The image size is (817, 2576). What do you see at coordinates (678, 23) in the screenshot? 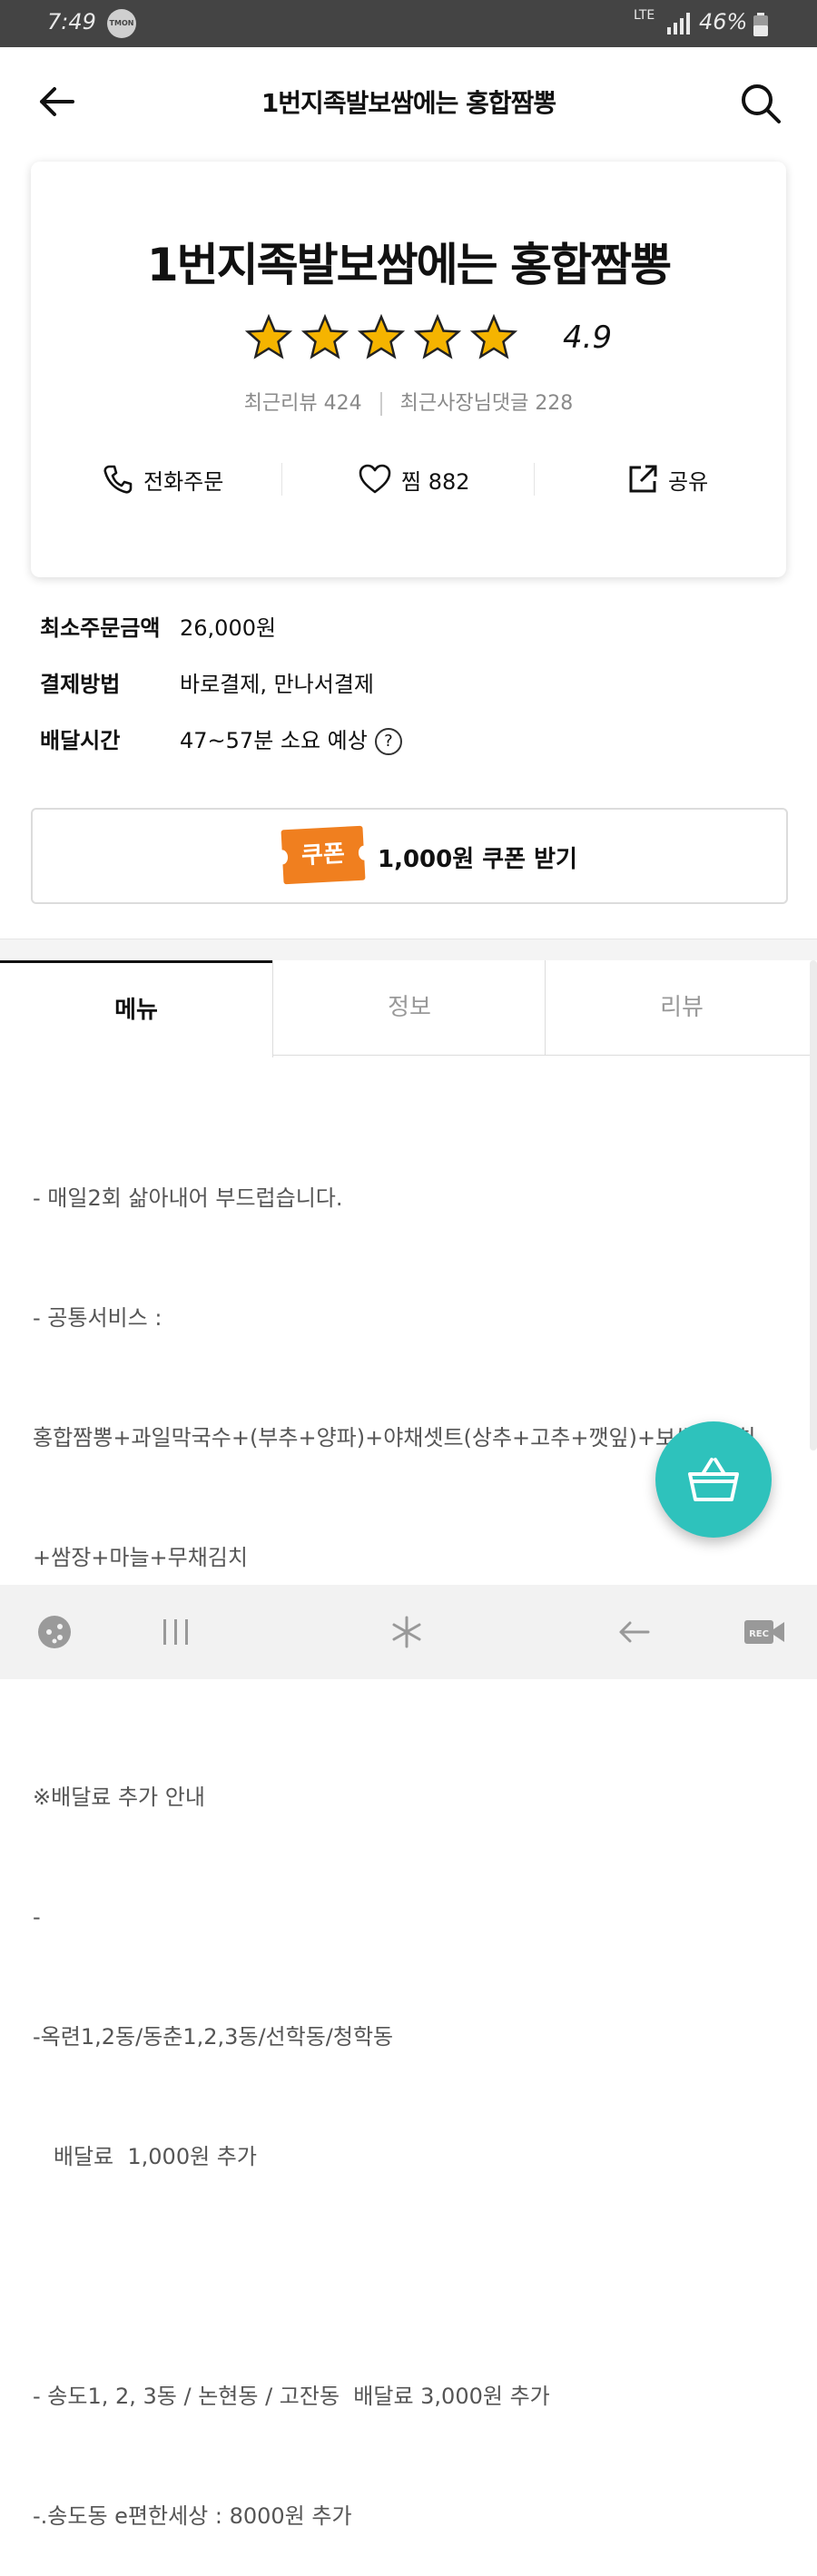
I see `signal-icon` at bounding box center [678, 23].